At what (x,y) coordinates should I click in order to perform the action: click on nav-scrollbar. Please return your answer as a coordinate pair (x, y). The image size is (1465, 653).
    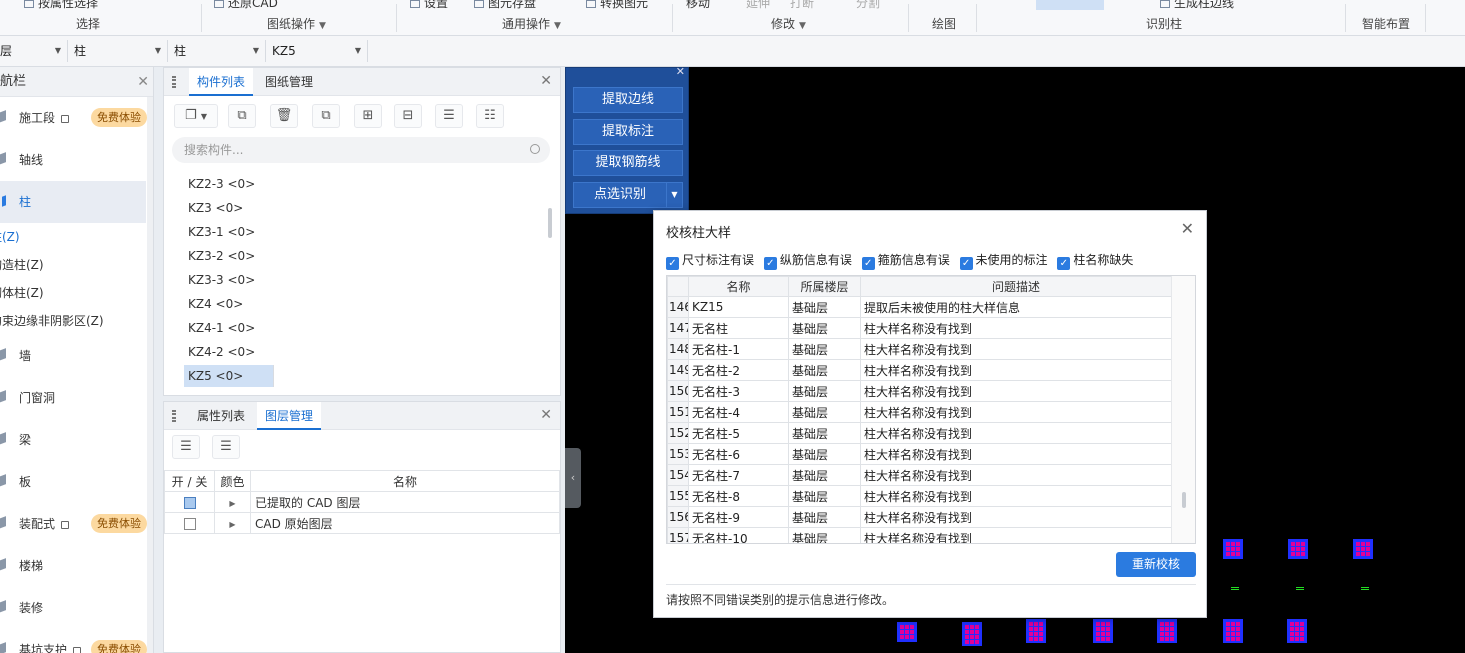
    Looking at the image, I should click on (150, 375).